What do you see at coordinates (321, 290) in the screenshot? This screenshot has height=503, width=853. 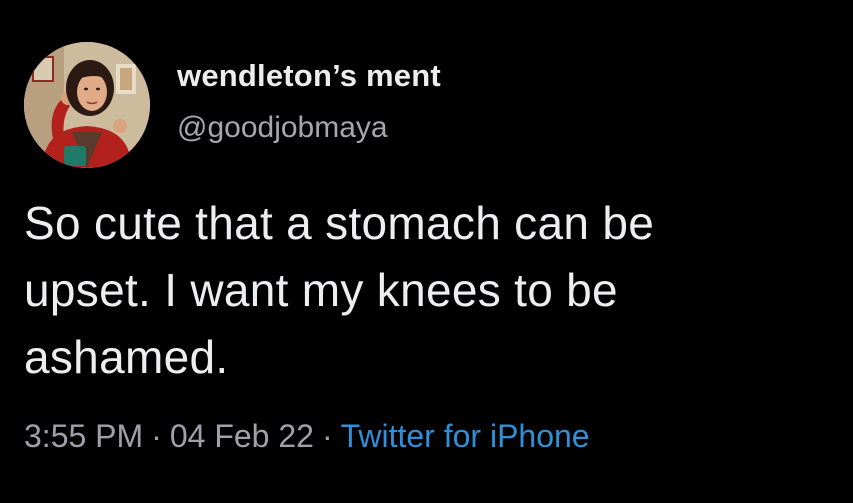 I see `tweet-text-line: upset. I want my knees to be` at bounding box center [321, 290].